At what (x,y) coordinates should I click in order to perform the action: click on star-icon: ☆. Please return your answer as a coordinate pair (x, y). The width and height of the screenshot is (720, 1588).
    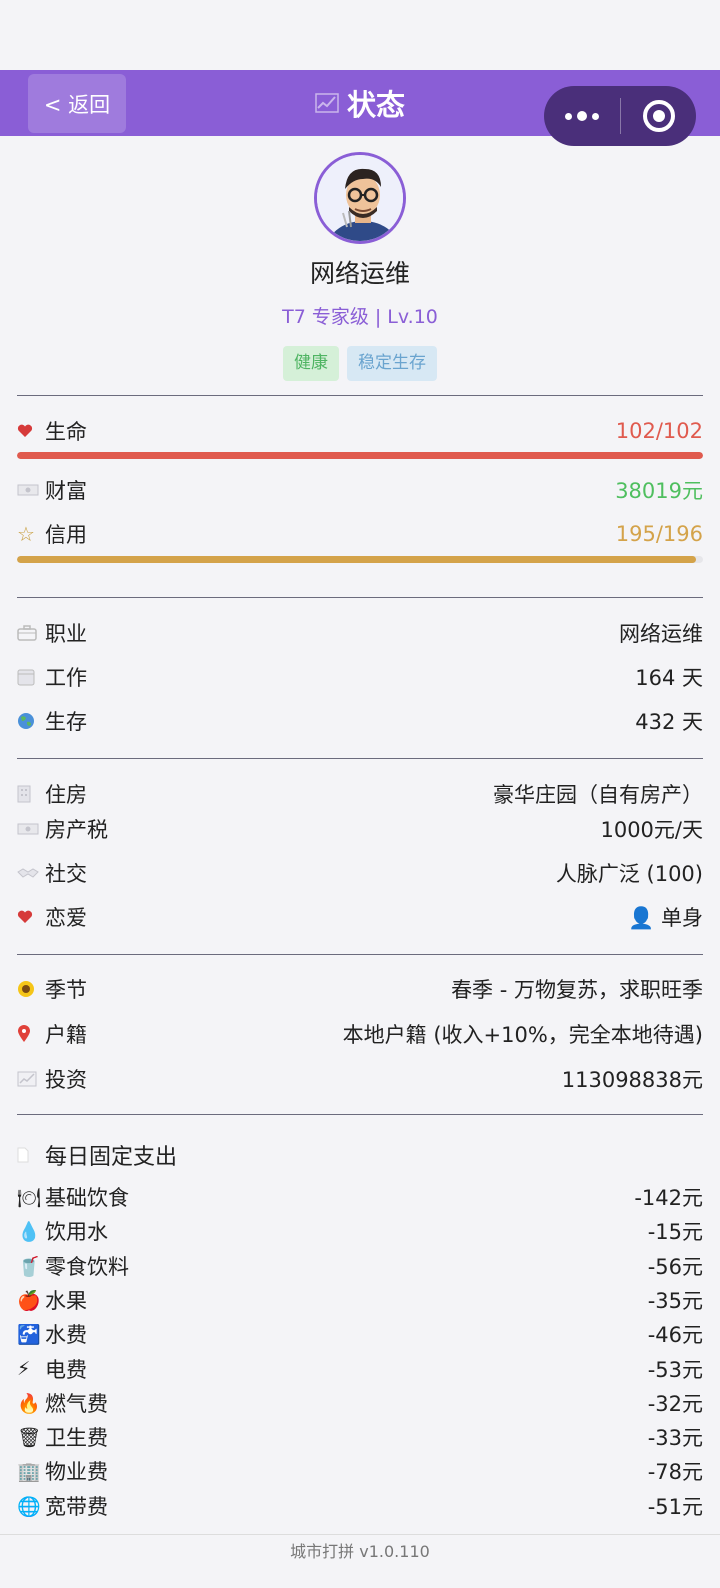
    Looking at the image, I should click on (26, 534).